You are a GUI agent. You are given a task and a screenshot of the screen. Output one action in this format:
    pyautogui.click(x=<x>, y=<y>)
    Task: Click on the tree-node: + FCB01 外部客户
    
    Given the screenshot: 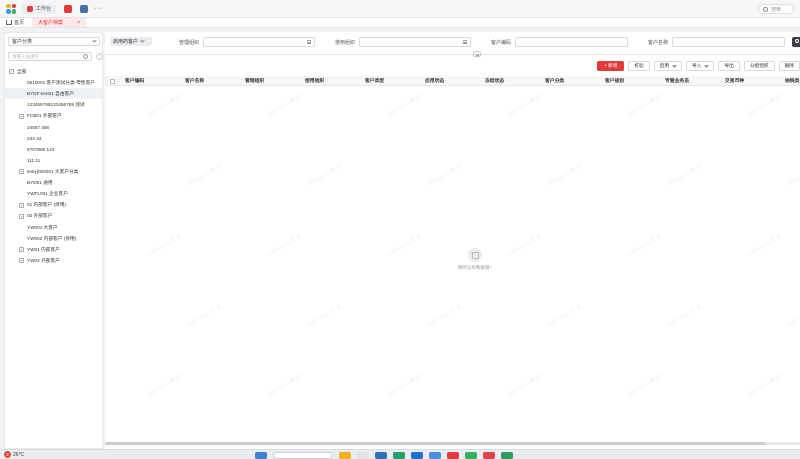 What is the action you would take?
    pyautogui.click(x=53, y=116)
    